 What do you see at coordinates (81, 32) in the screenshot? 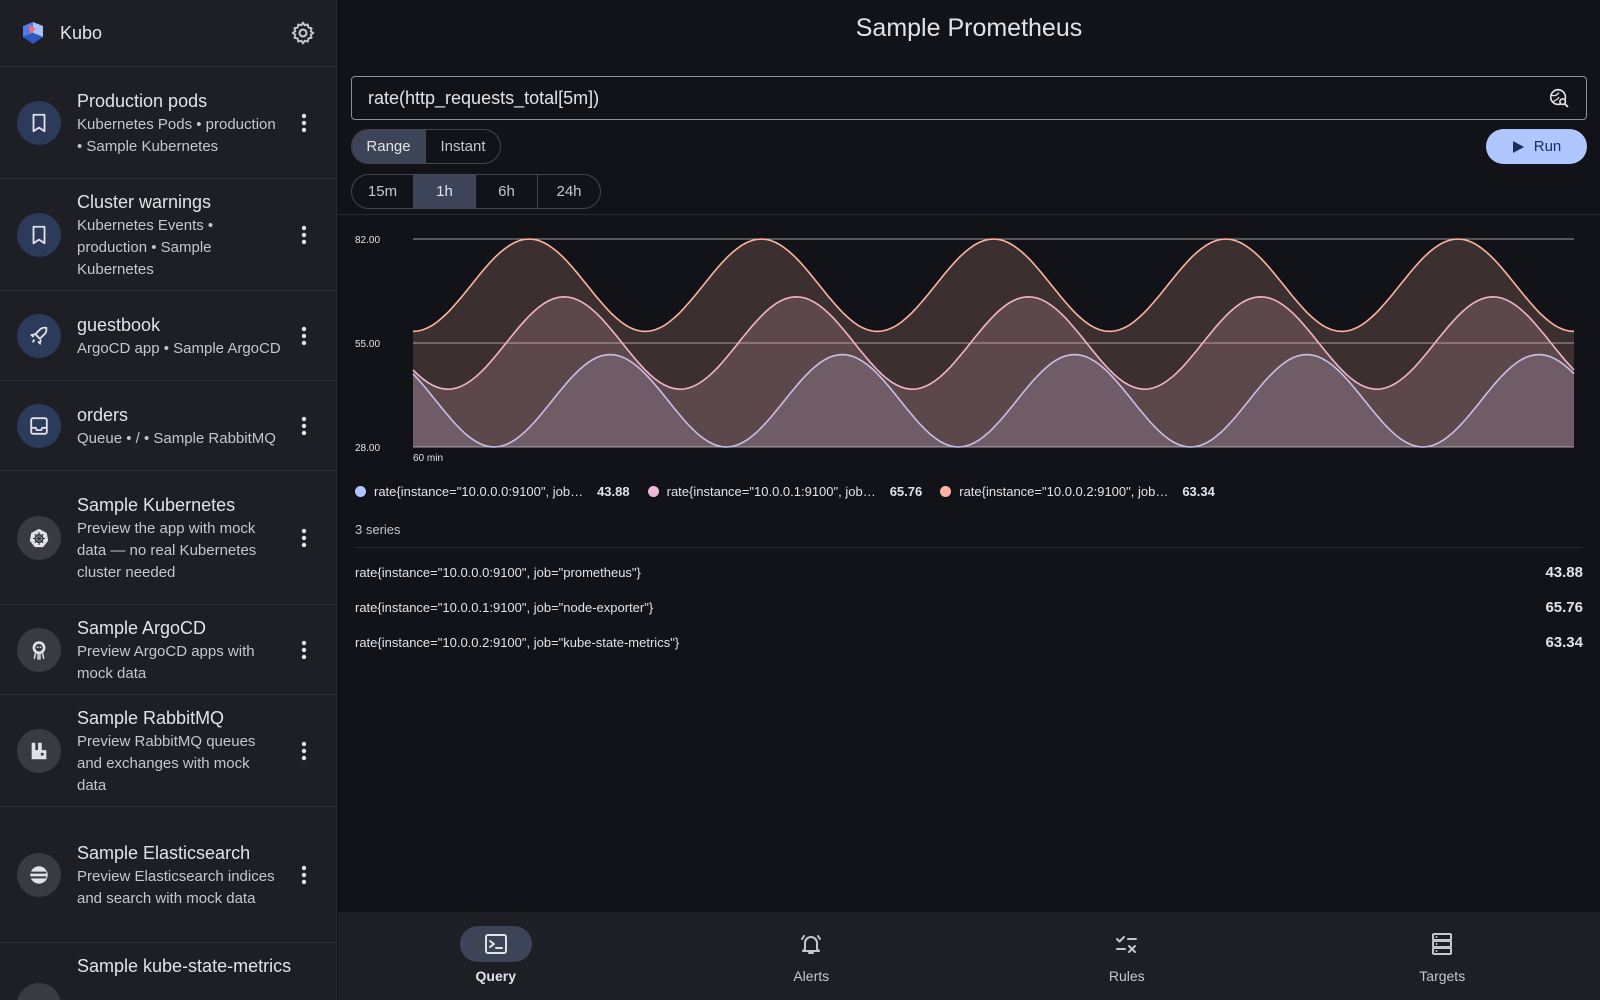
I see `app-name: Kubo` at bounding box center [81, 32].